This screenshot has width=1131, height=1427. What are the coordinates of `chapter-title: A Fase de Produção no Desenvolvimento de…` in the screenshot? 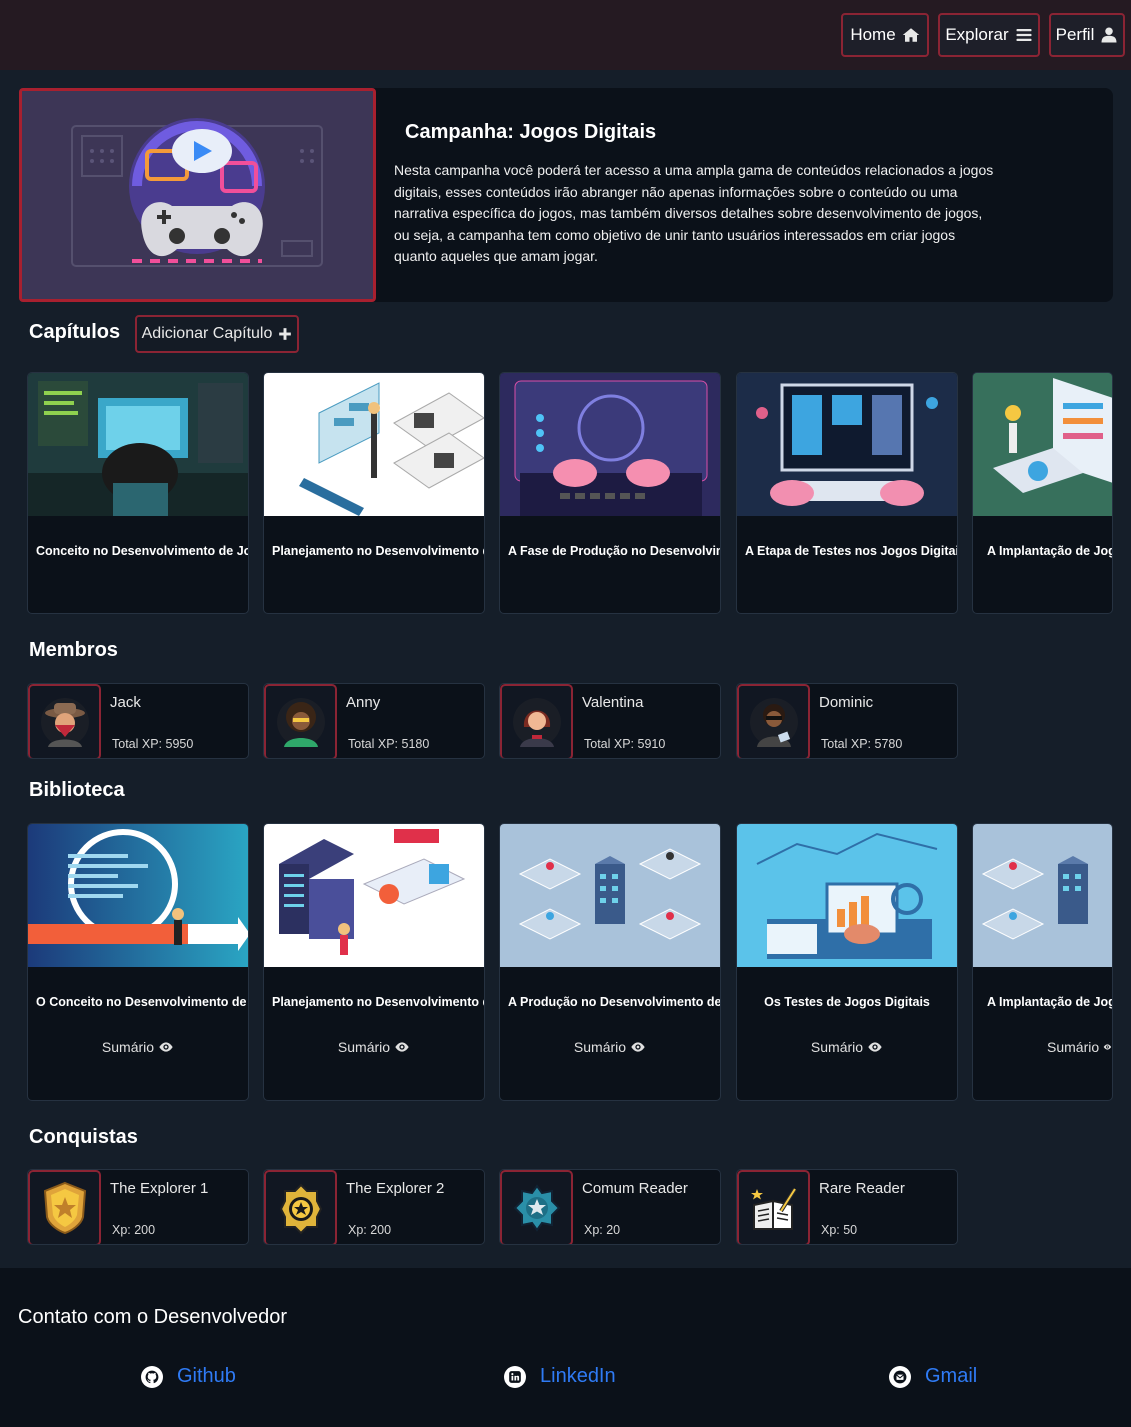 It's located at (614, 551).